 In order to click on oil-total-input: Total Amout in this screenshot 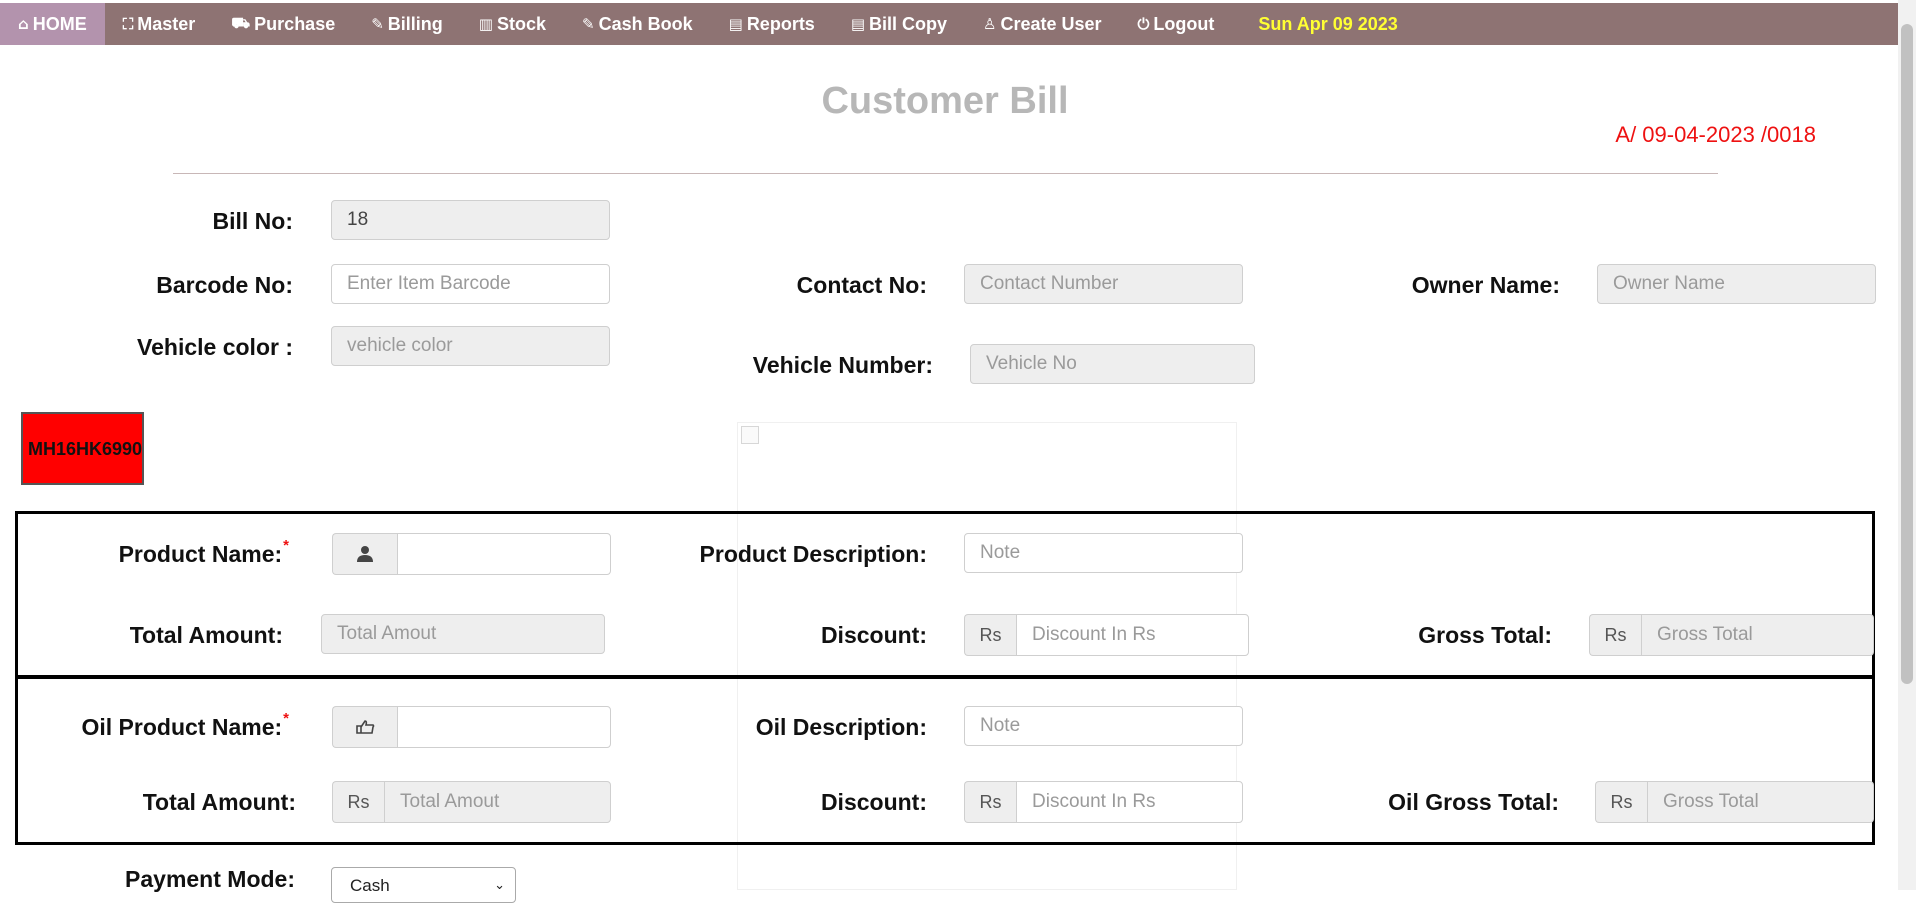, I will do `click(497, 802)`.